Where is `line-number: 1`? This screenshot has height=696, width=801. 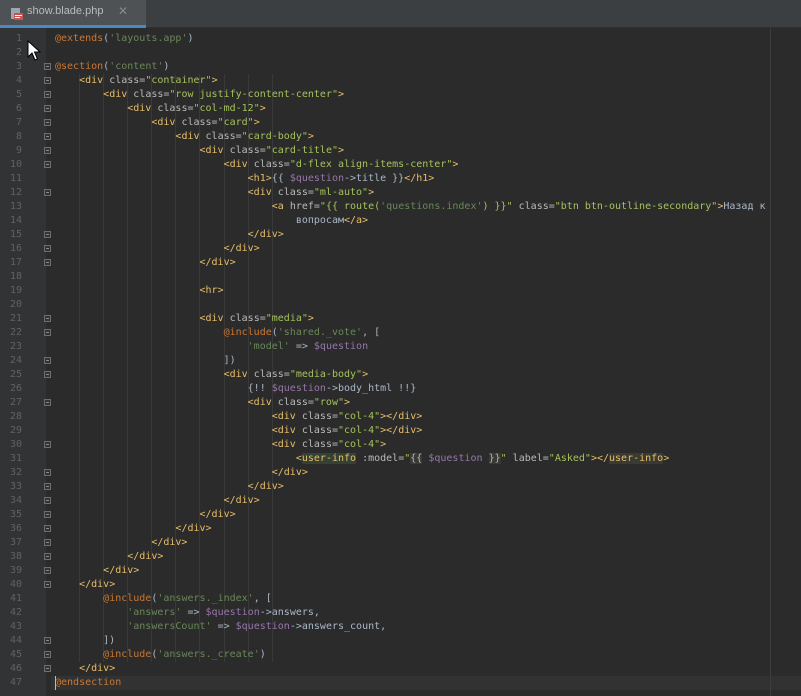 line-number: 1 is located at coordinates (18, 38).